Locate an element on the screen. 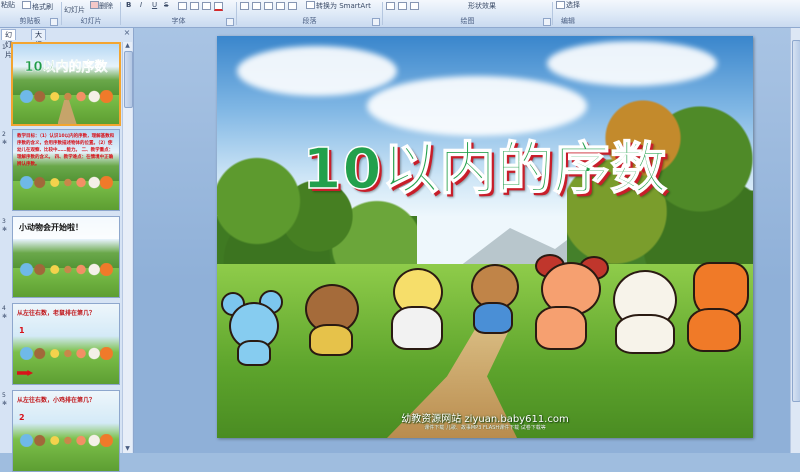  watermark: 幼教资源网站 ziyuan.baby611.com is located at coordinates (485, 419).